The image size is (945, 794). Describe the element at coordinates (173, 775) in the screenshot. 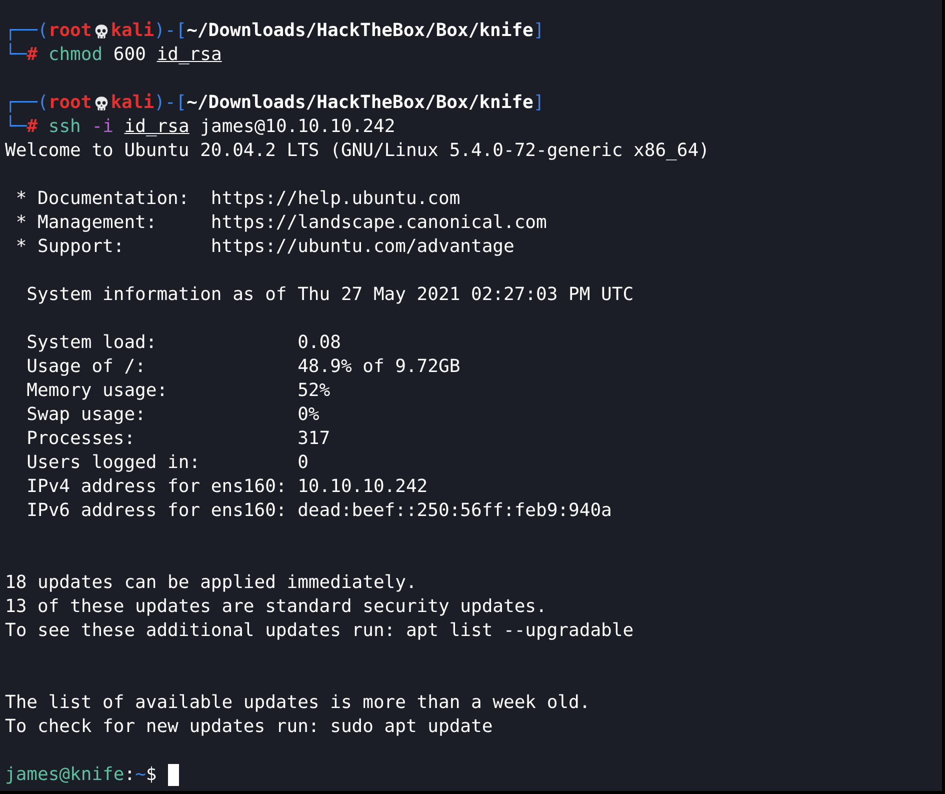

I see `cursor` at that location.